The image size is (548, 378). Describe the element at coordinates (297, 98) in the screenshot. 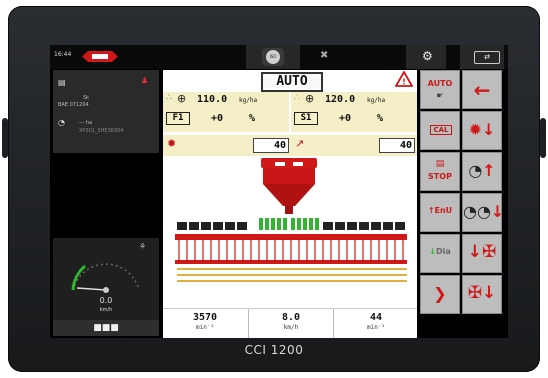

I see `fertilizer-icon: ∴` at that location.